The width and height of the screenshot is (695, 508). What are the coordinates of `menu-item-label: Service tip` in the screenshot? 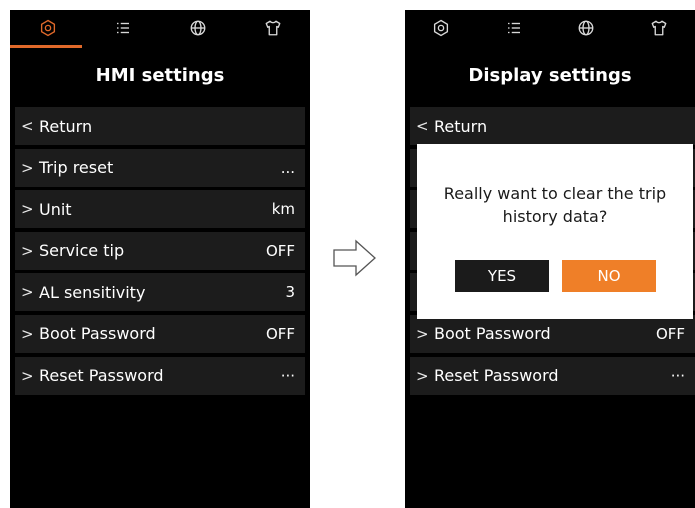 It's located at (82, 251).